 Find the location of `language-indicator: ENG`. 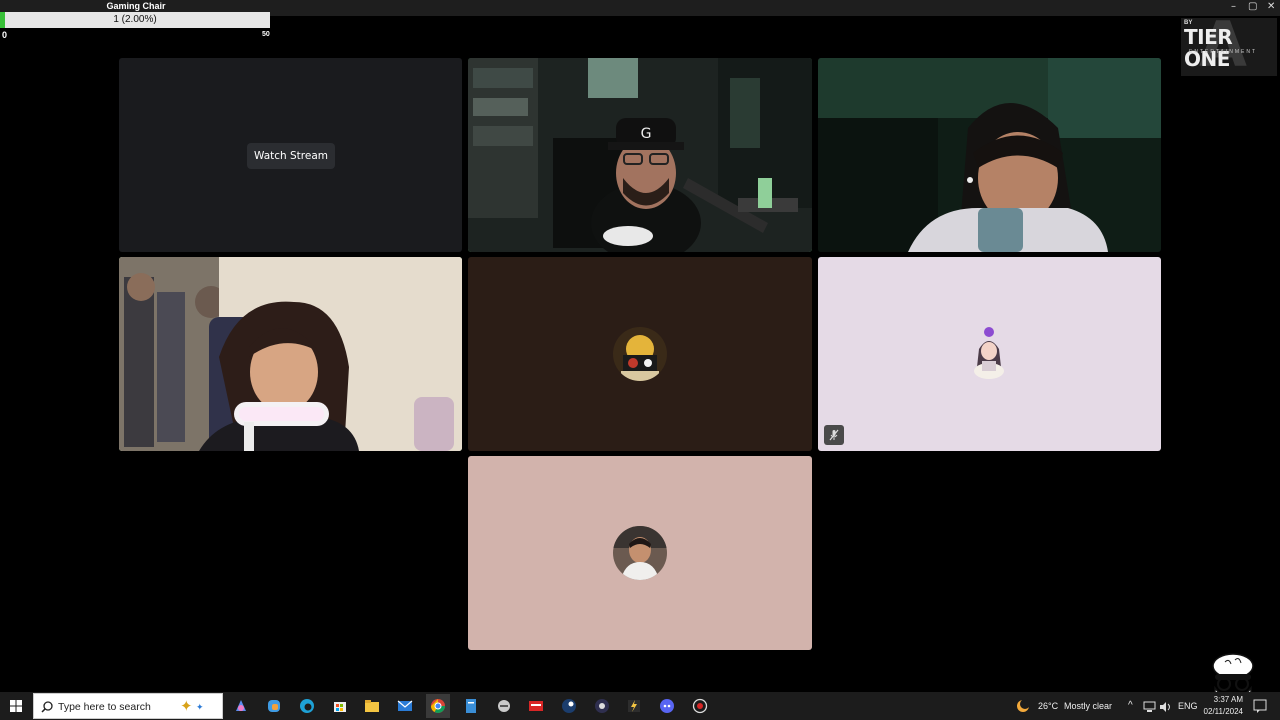

language-indicator: ENG is located at coordinates (1188, 706).